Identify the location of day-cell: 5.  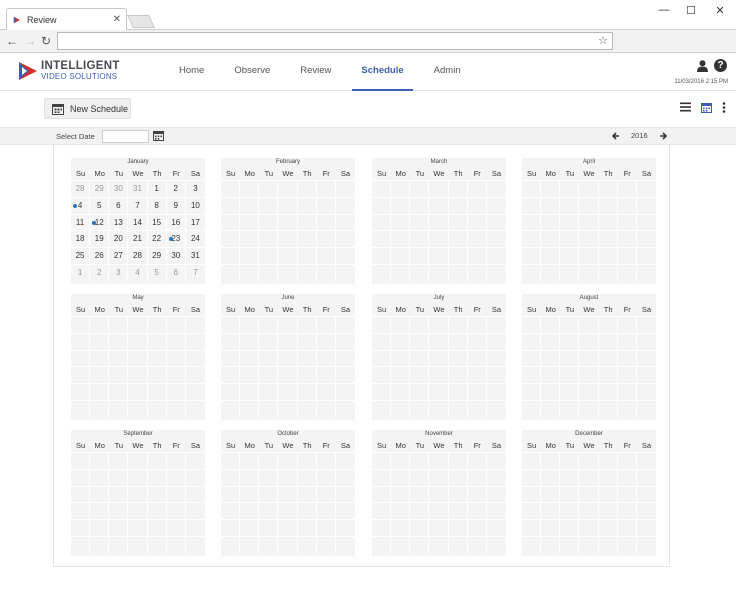
(157, 272).